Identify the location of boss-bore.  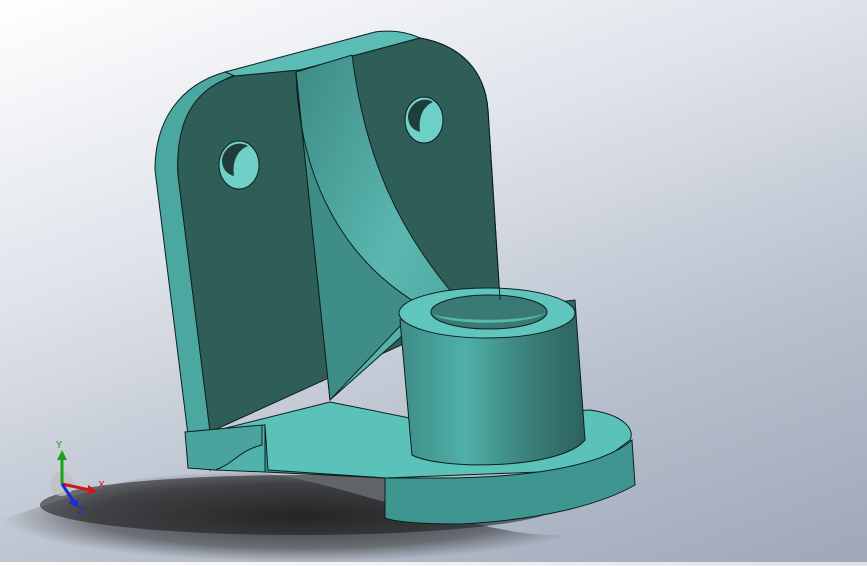
(489, 312).